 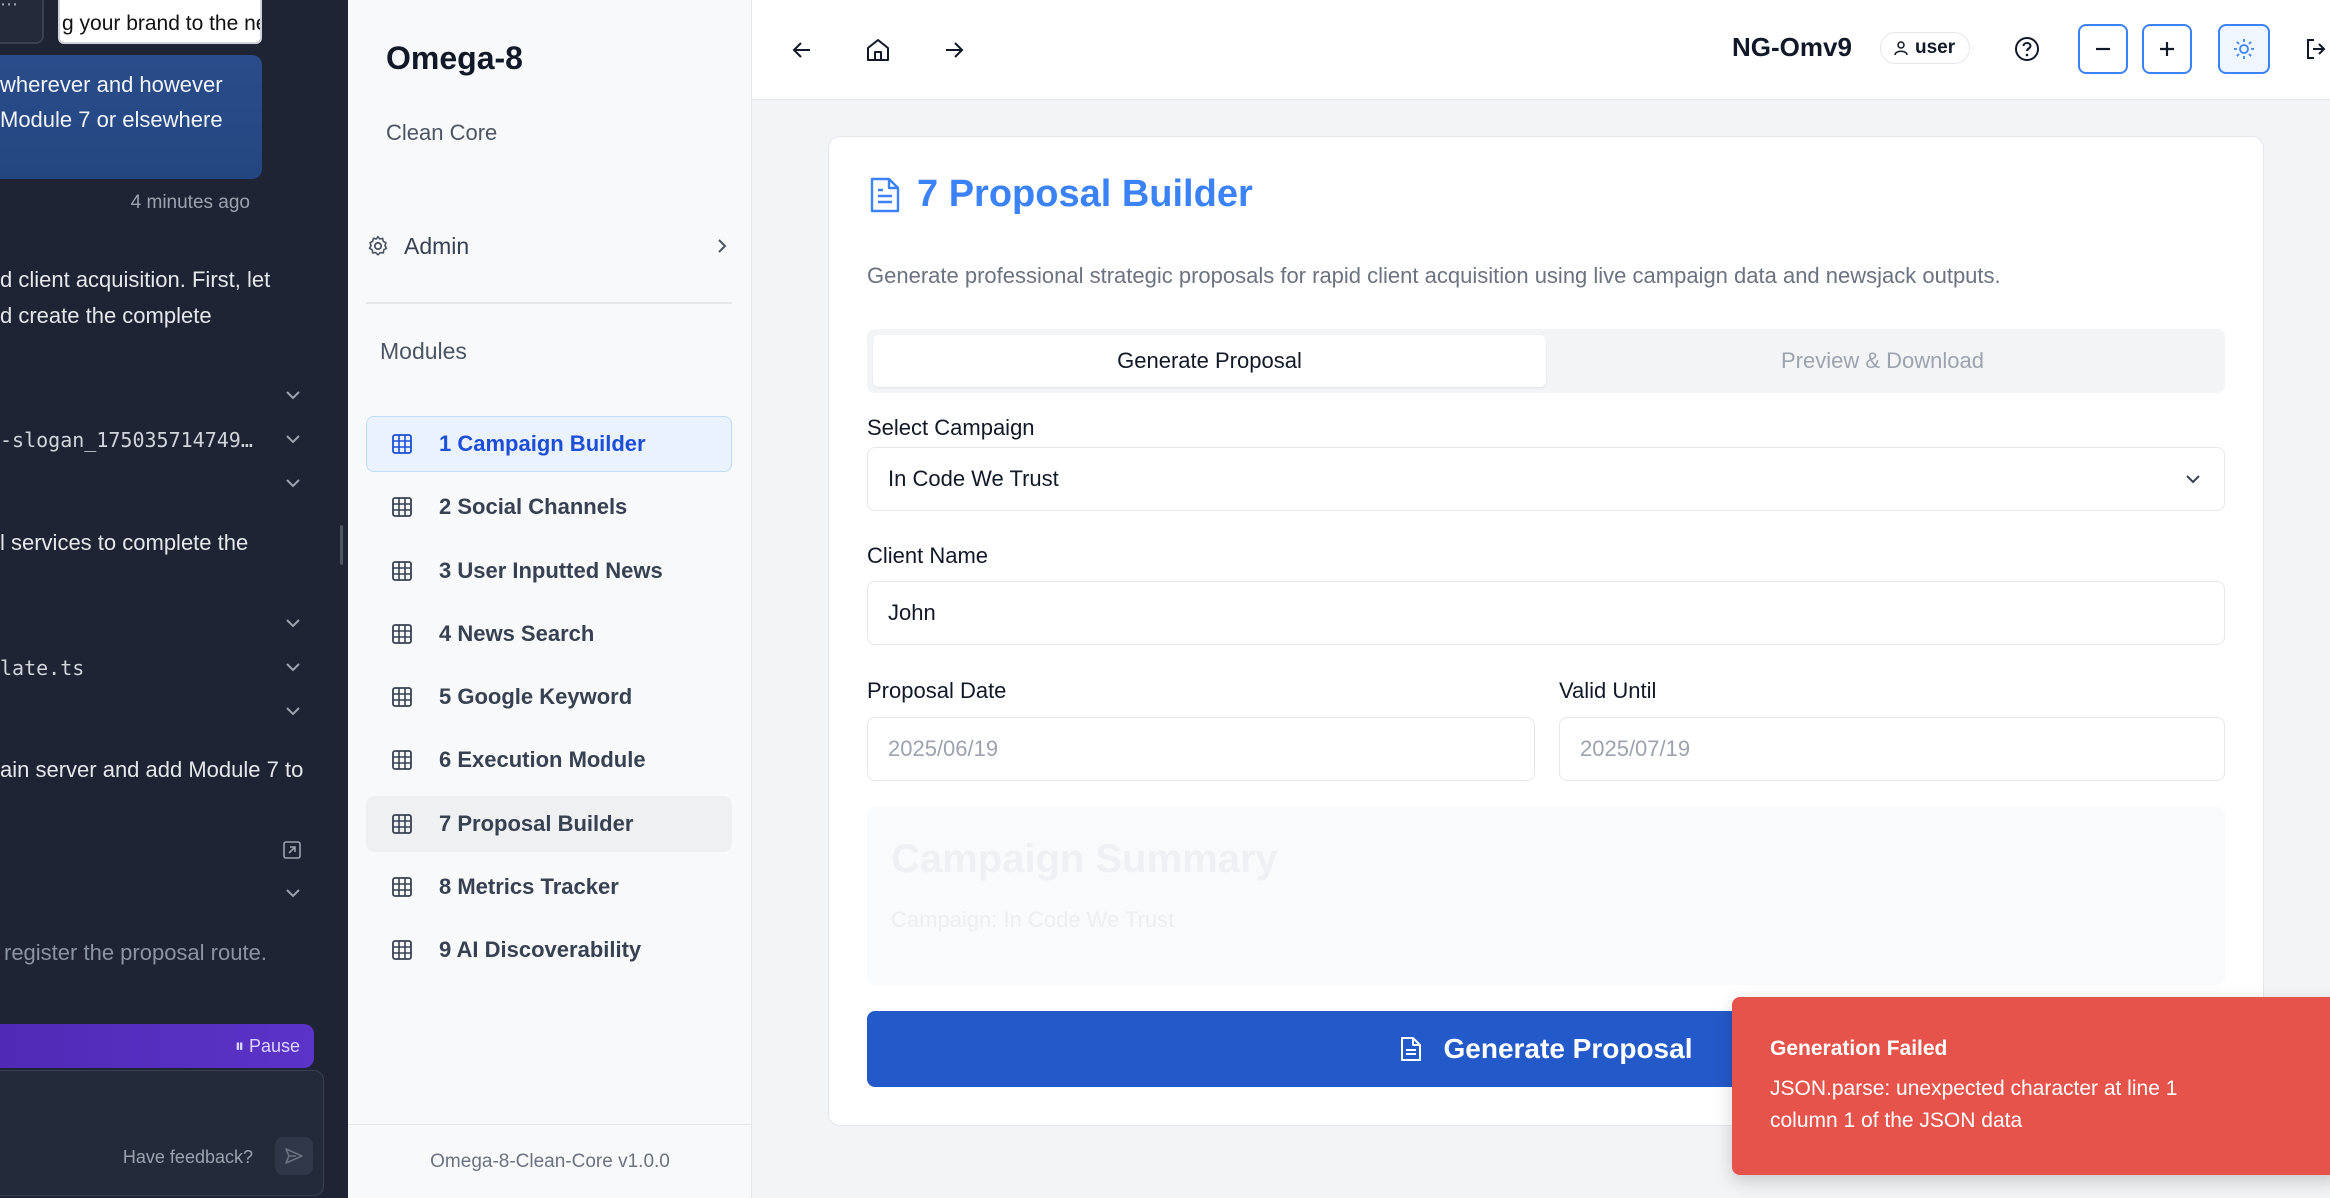 I want to click on generation-progress-bar: ⏸ Pause, so click(x=157, y=1046).